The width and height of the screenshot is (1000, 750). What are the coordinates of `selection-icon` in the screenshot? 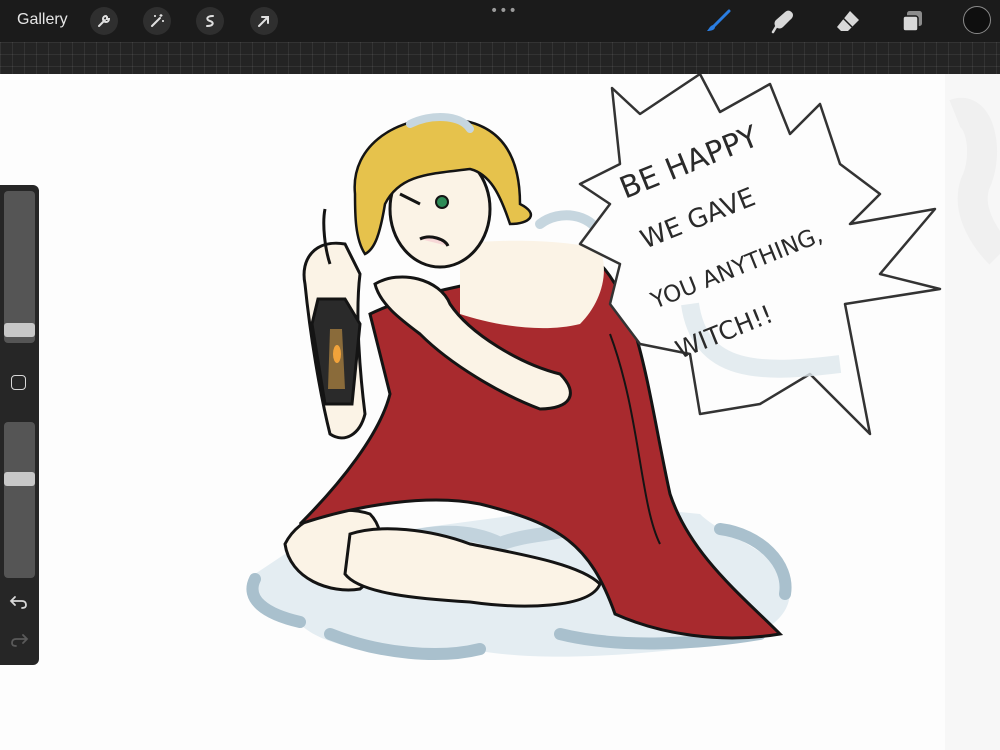 It's located at (210, 21).